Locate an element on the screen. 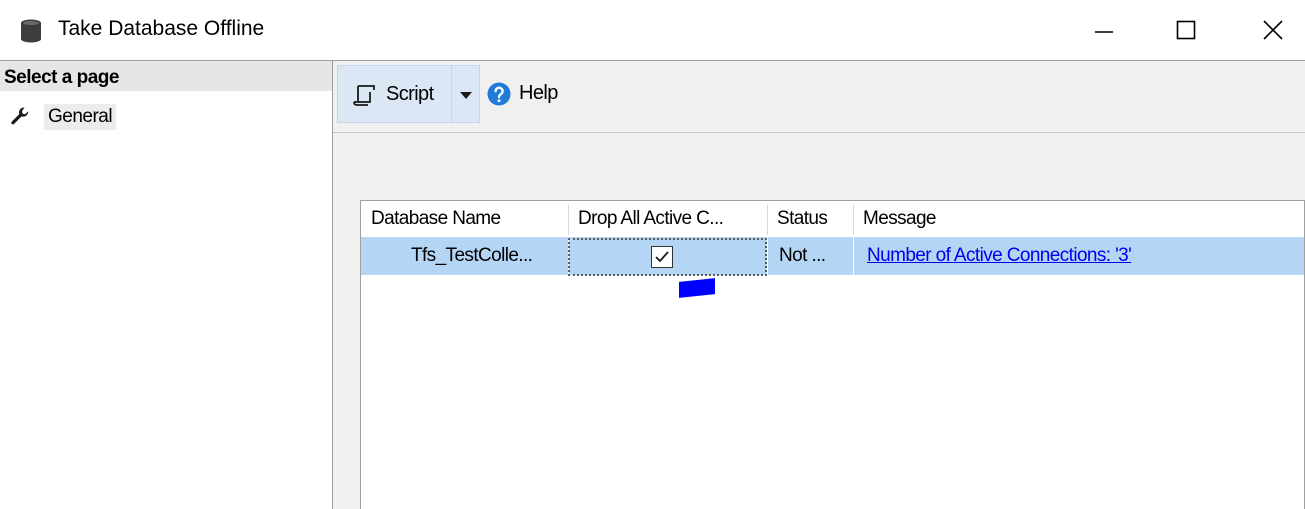 The image size is (1305, 509). active-connections-link: Number of Active Connections: '3' is located at coordinates (999, 255).